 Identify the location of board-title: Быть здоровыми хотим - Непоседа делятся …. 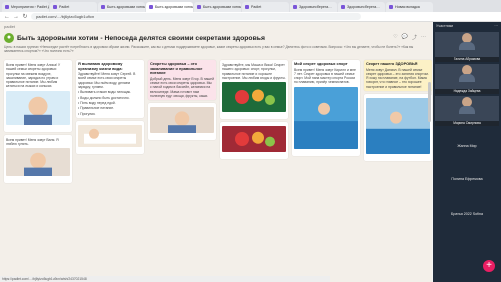
(141, 38).